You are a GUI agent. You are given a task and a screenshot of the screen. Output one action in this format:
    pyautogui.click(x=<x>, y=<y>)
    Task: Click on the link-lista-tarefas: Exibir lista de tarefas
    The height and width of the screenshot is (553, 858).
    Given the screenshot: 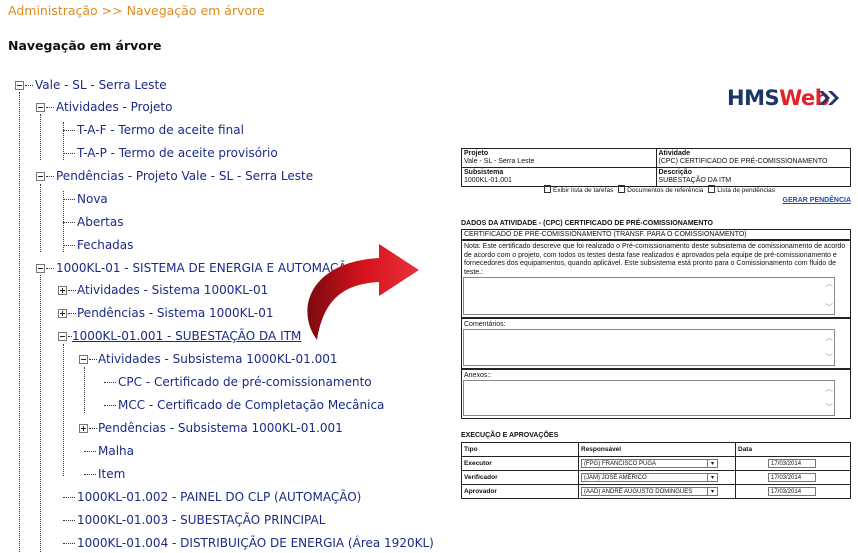 What is the action you would take?
    pyautogui.click(x=583, y=190)
    